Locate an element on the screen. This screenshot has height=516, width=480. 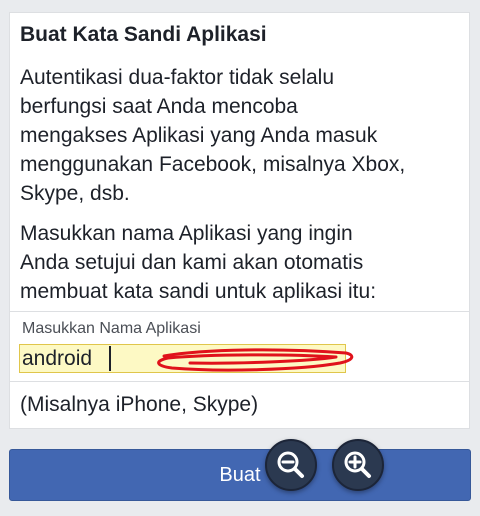
zoom-out-button is located at coordinates (291, 465).